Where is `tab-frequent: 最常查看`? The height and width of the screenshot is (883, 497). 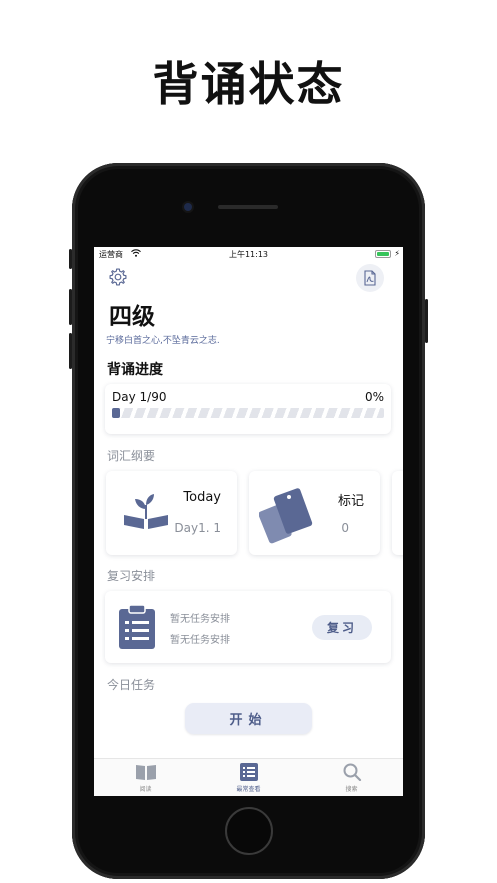 tab-frequent: 最常查看 is located at coordinates (248, 778).